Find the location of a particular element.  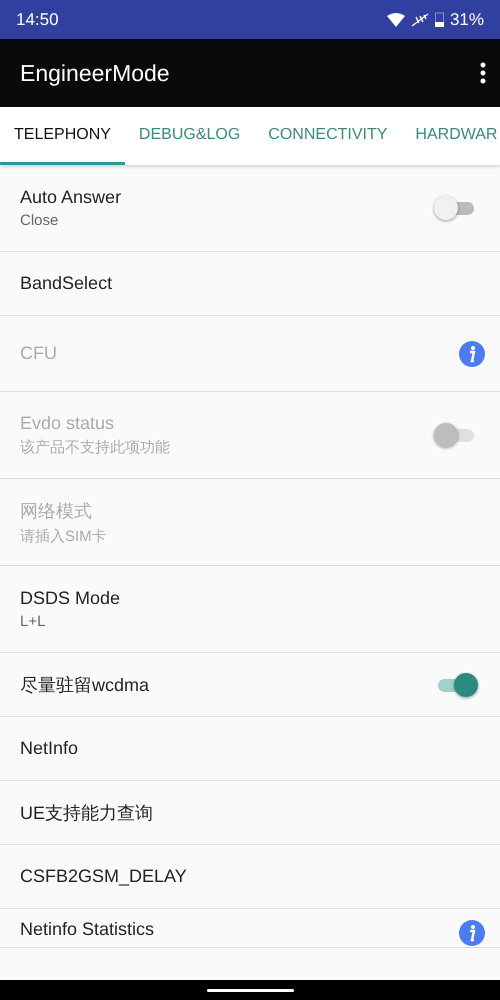

settings-row: DSDS Mode L+L is located at coordinates (250, 609).